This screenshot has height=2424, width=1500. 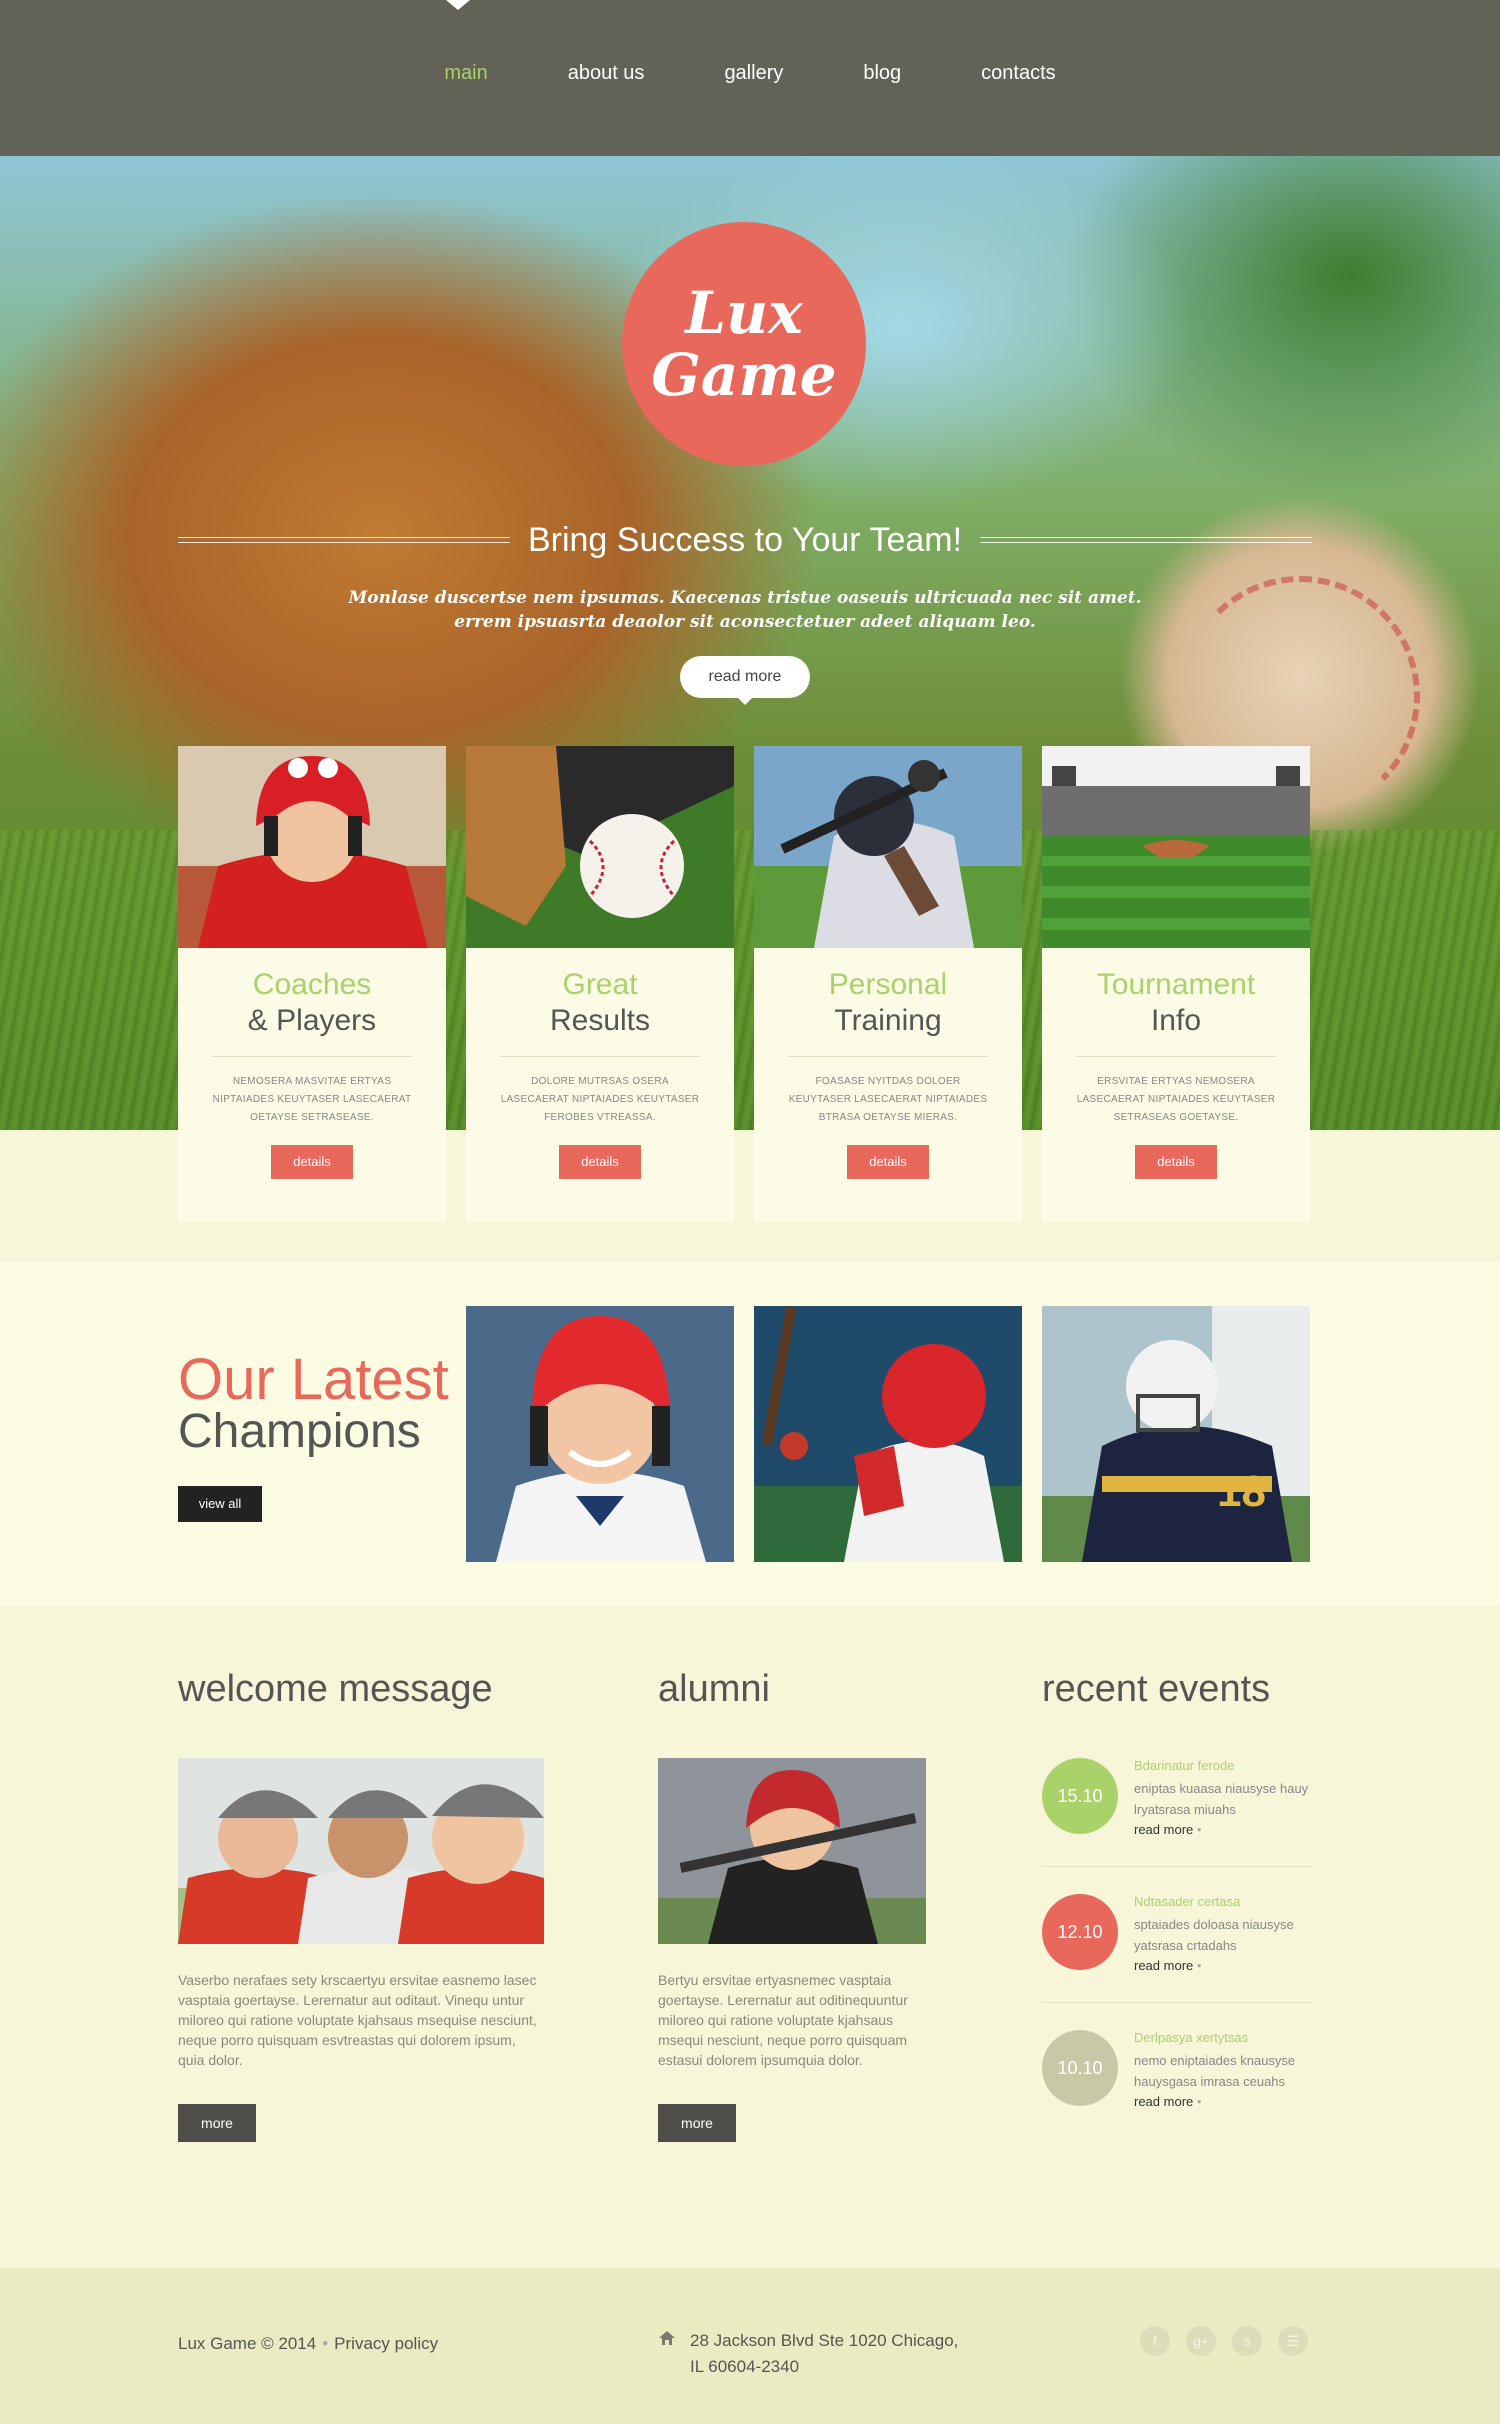 What do you see at coordinates (606, 73) in the screenshot?
I see `nav-item-about-us: about us` at bounding box center [606, 73].